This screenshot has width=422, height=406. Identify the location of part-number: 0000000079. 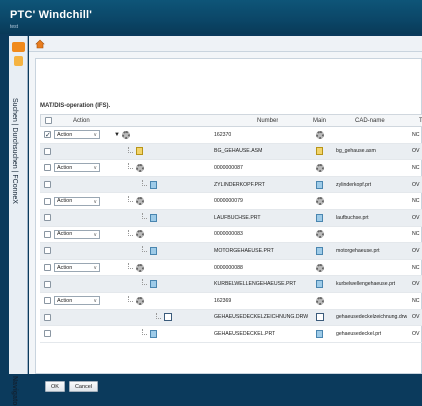
(228, 201).